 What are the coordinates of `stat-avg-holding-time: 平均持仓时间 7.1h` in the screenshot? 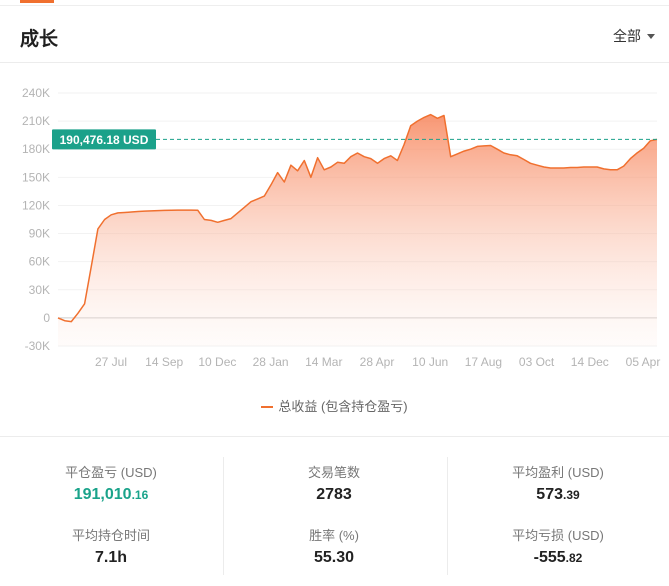 It's located at (111, 553).